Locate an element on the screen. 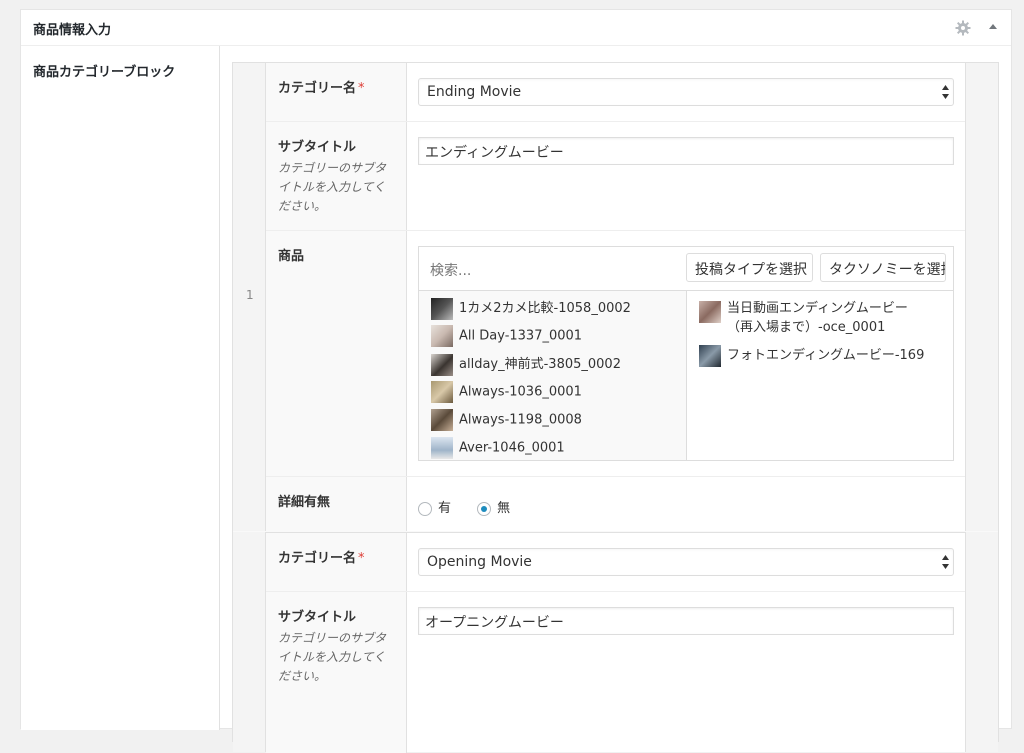 The image size is (1024, 753). radio-no is located at coordinates (484, 508).